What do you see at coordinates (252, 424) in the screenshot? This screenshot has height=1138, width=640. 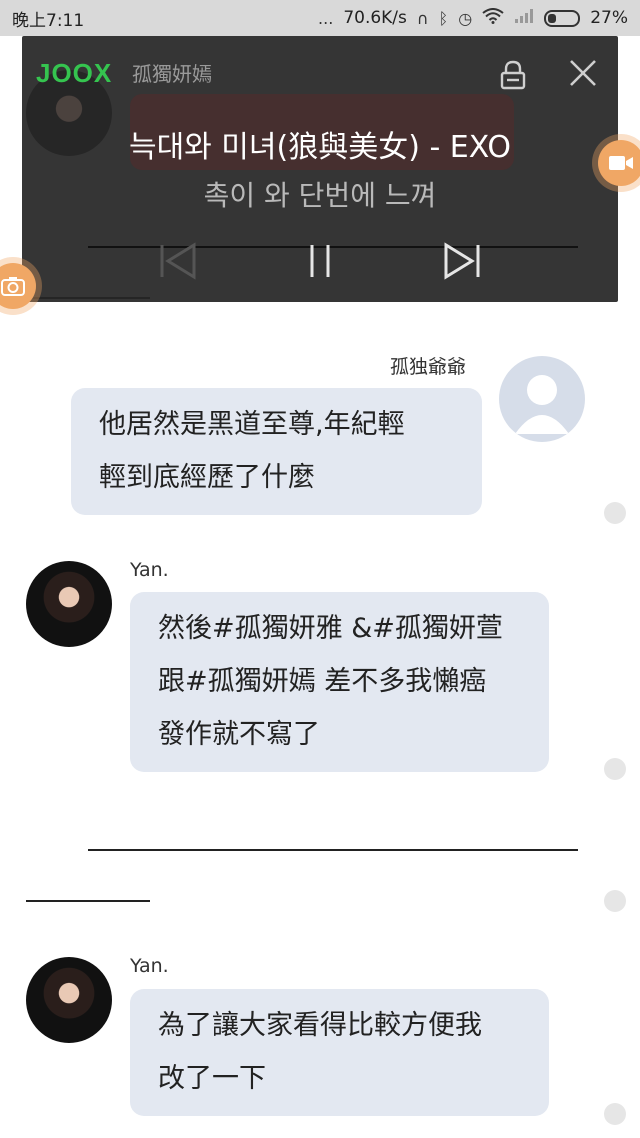 I see `message-line: 他居然是黑道至尊,年紀輕` at bounding box center [252, 424].